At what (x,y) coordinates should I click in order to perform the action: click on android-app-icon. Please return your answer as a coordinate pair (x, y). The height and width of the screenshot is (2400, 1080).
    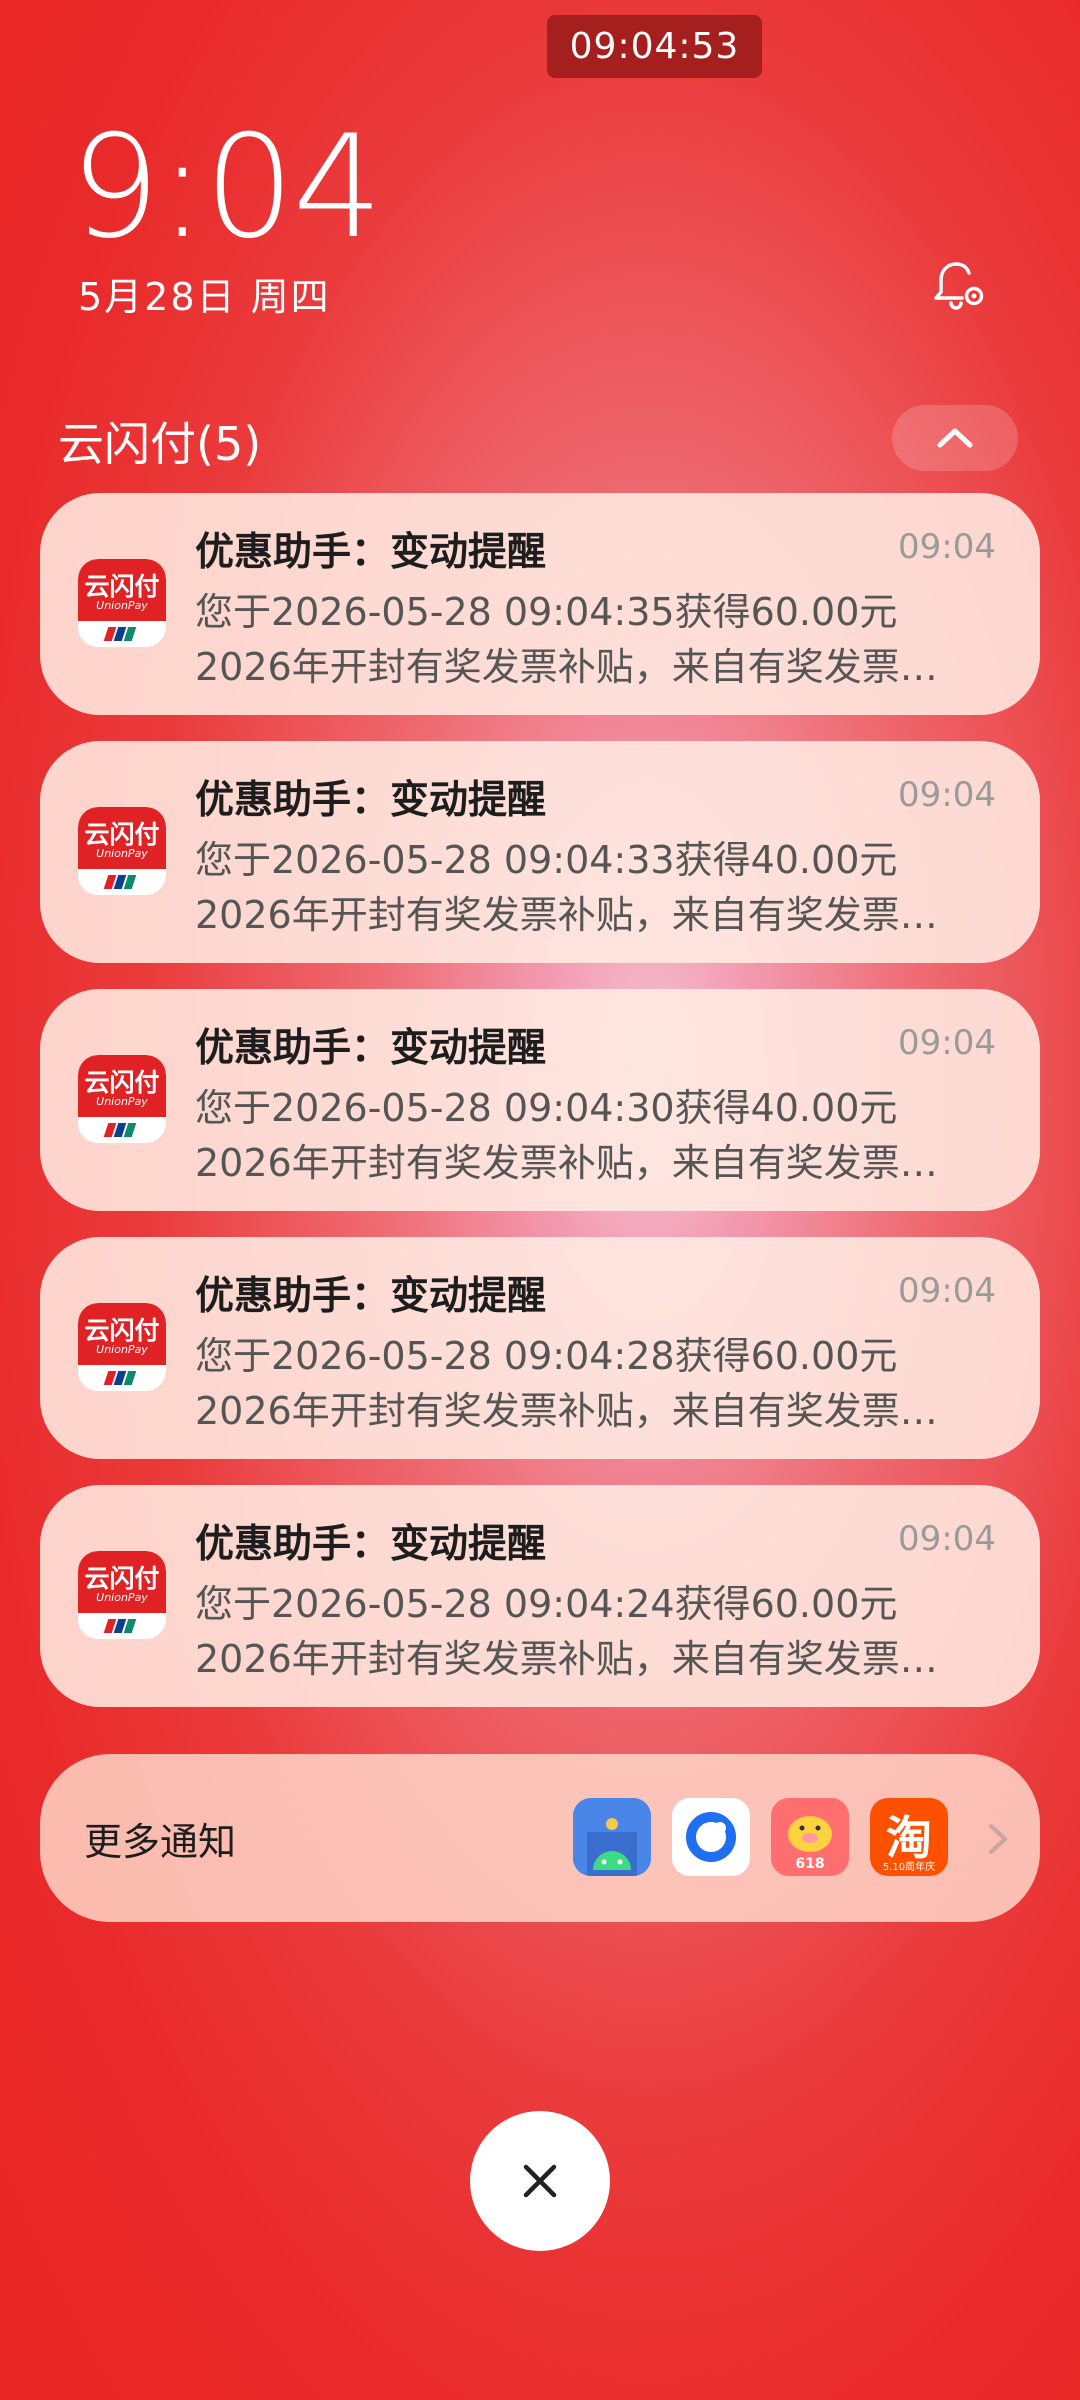
    Looking at the image, I should click on (612, 1837).